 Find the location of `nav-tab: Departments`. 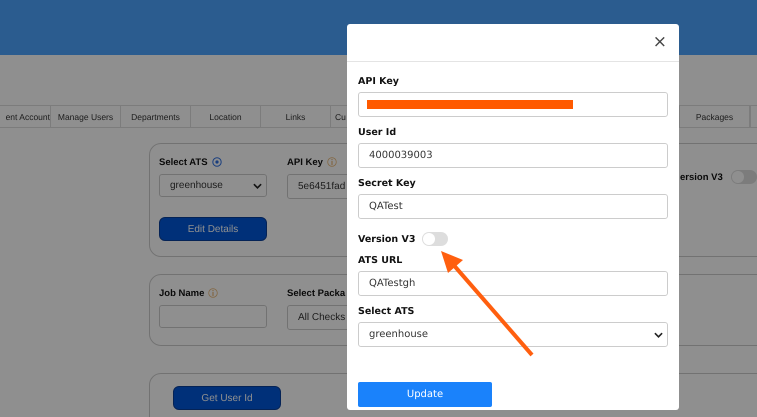

nav-tab: Departments is located at coordinates (156, 116).